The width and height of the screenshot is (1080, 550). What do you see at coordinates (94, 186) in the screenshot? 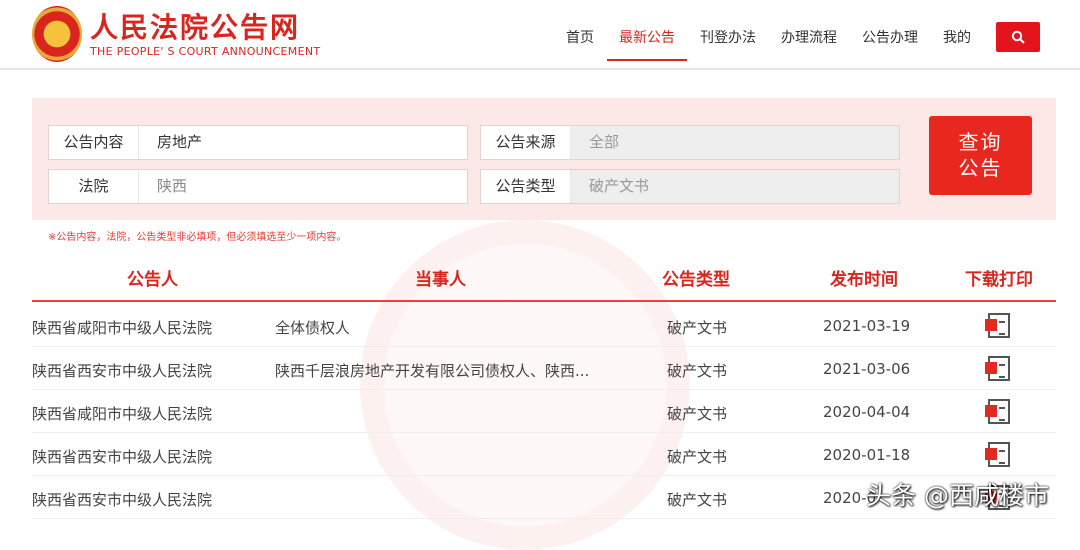
I see `court-label: 法院` at bounding box center [94, 186].